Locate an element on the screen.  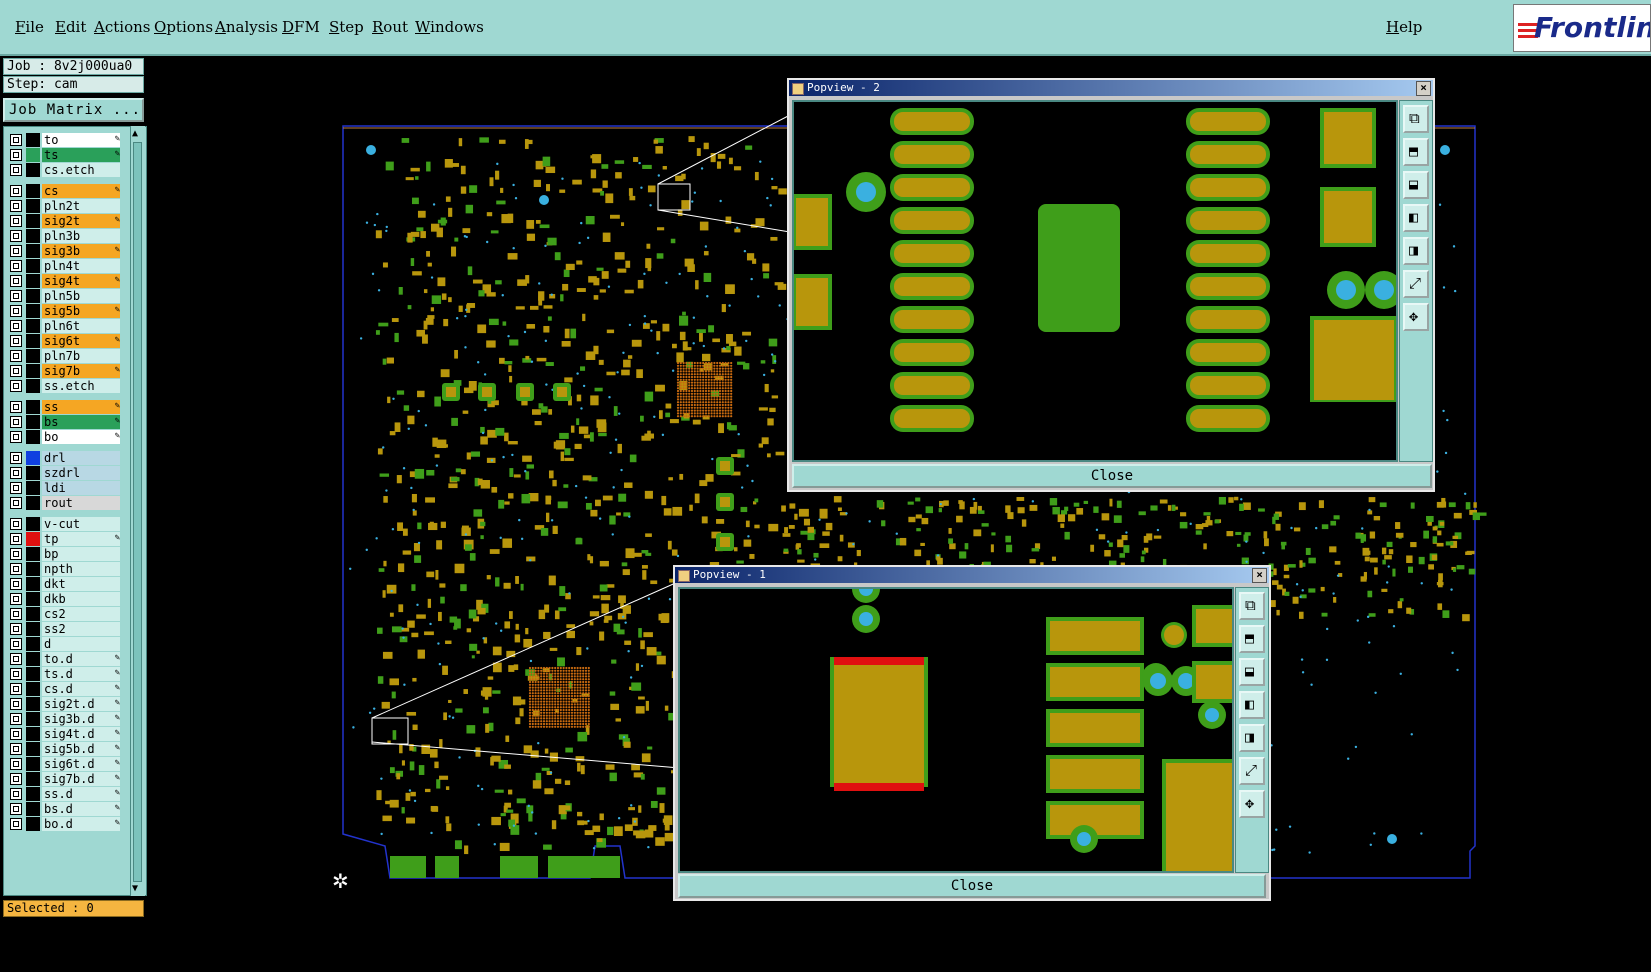
layer-name: sig6t is located at coordinates (81, 341).